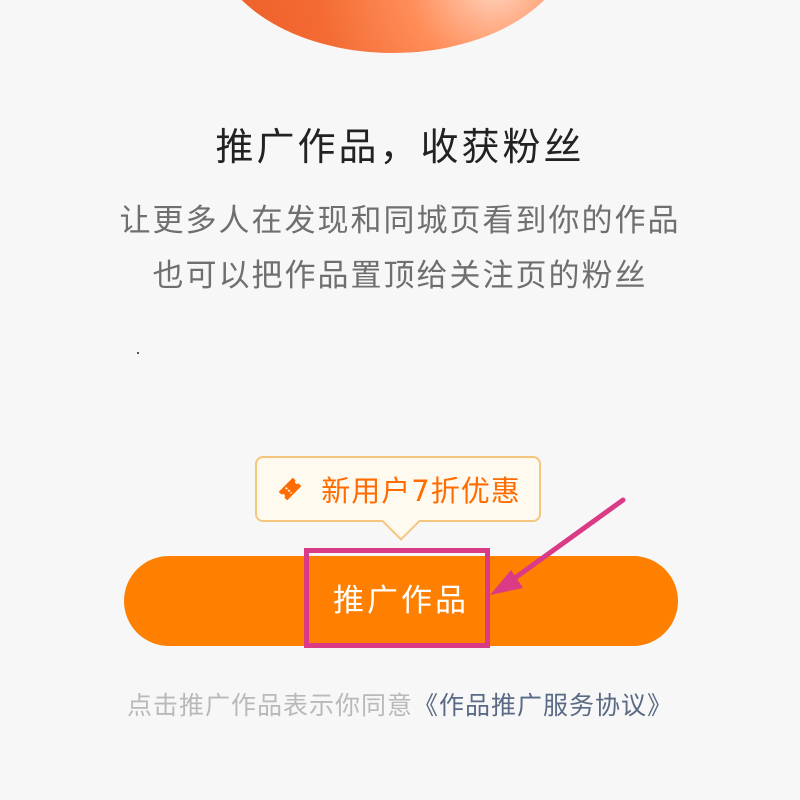 The image size is (800, 800). Describe the element at coordinates (393, 26) in the screenshot. I see `hero-illustration` at that location.